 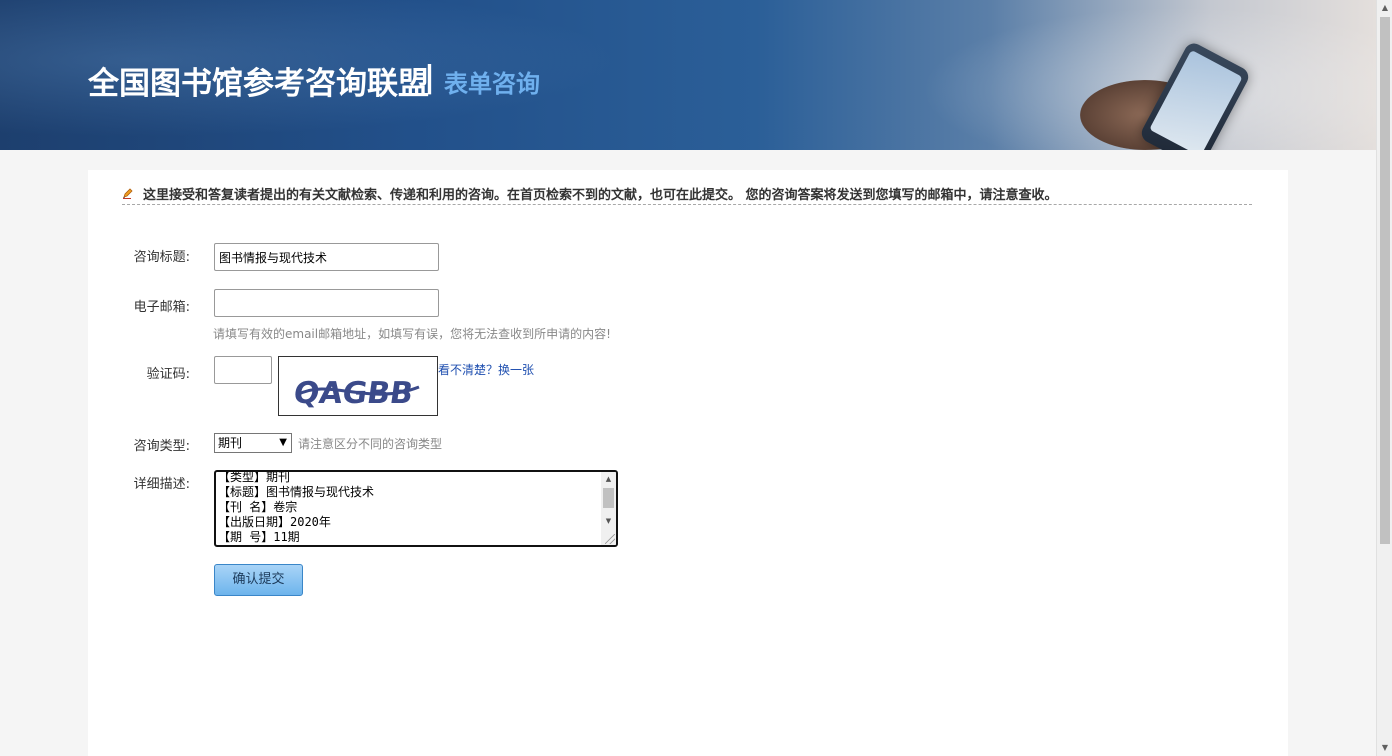 I want to click on email-input, so click(x=326, y=303).